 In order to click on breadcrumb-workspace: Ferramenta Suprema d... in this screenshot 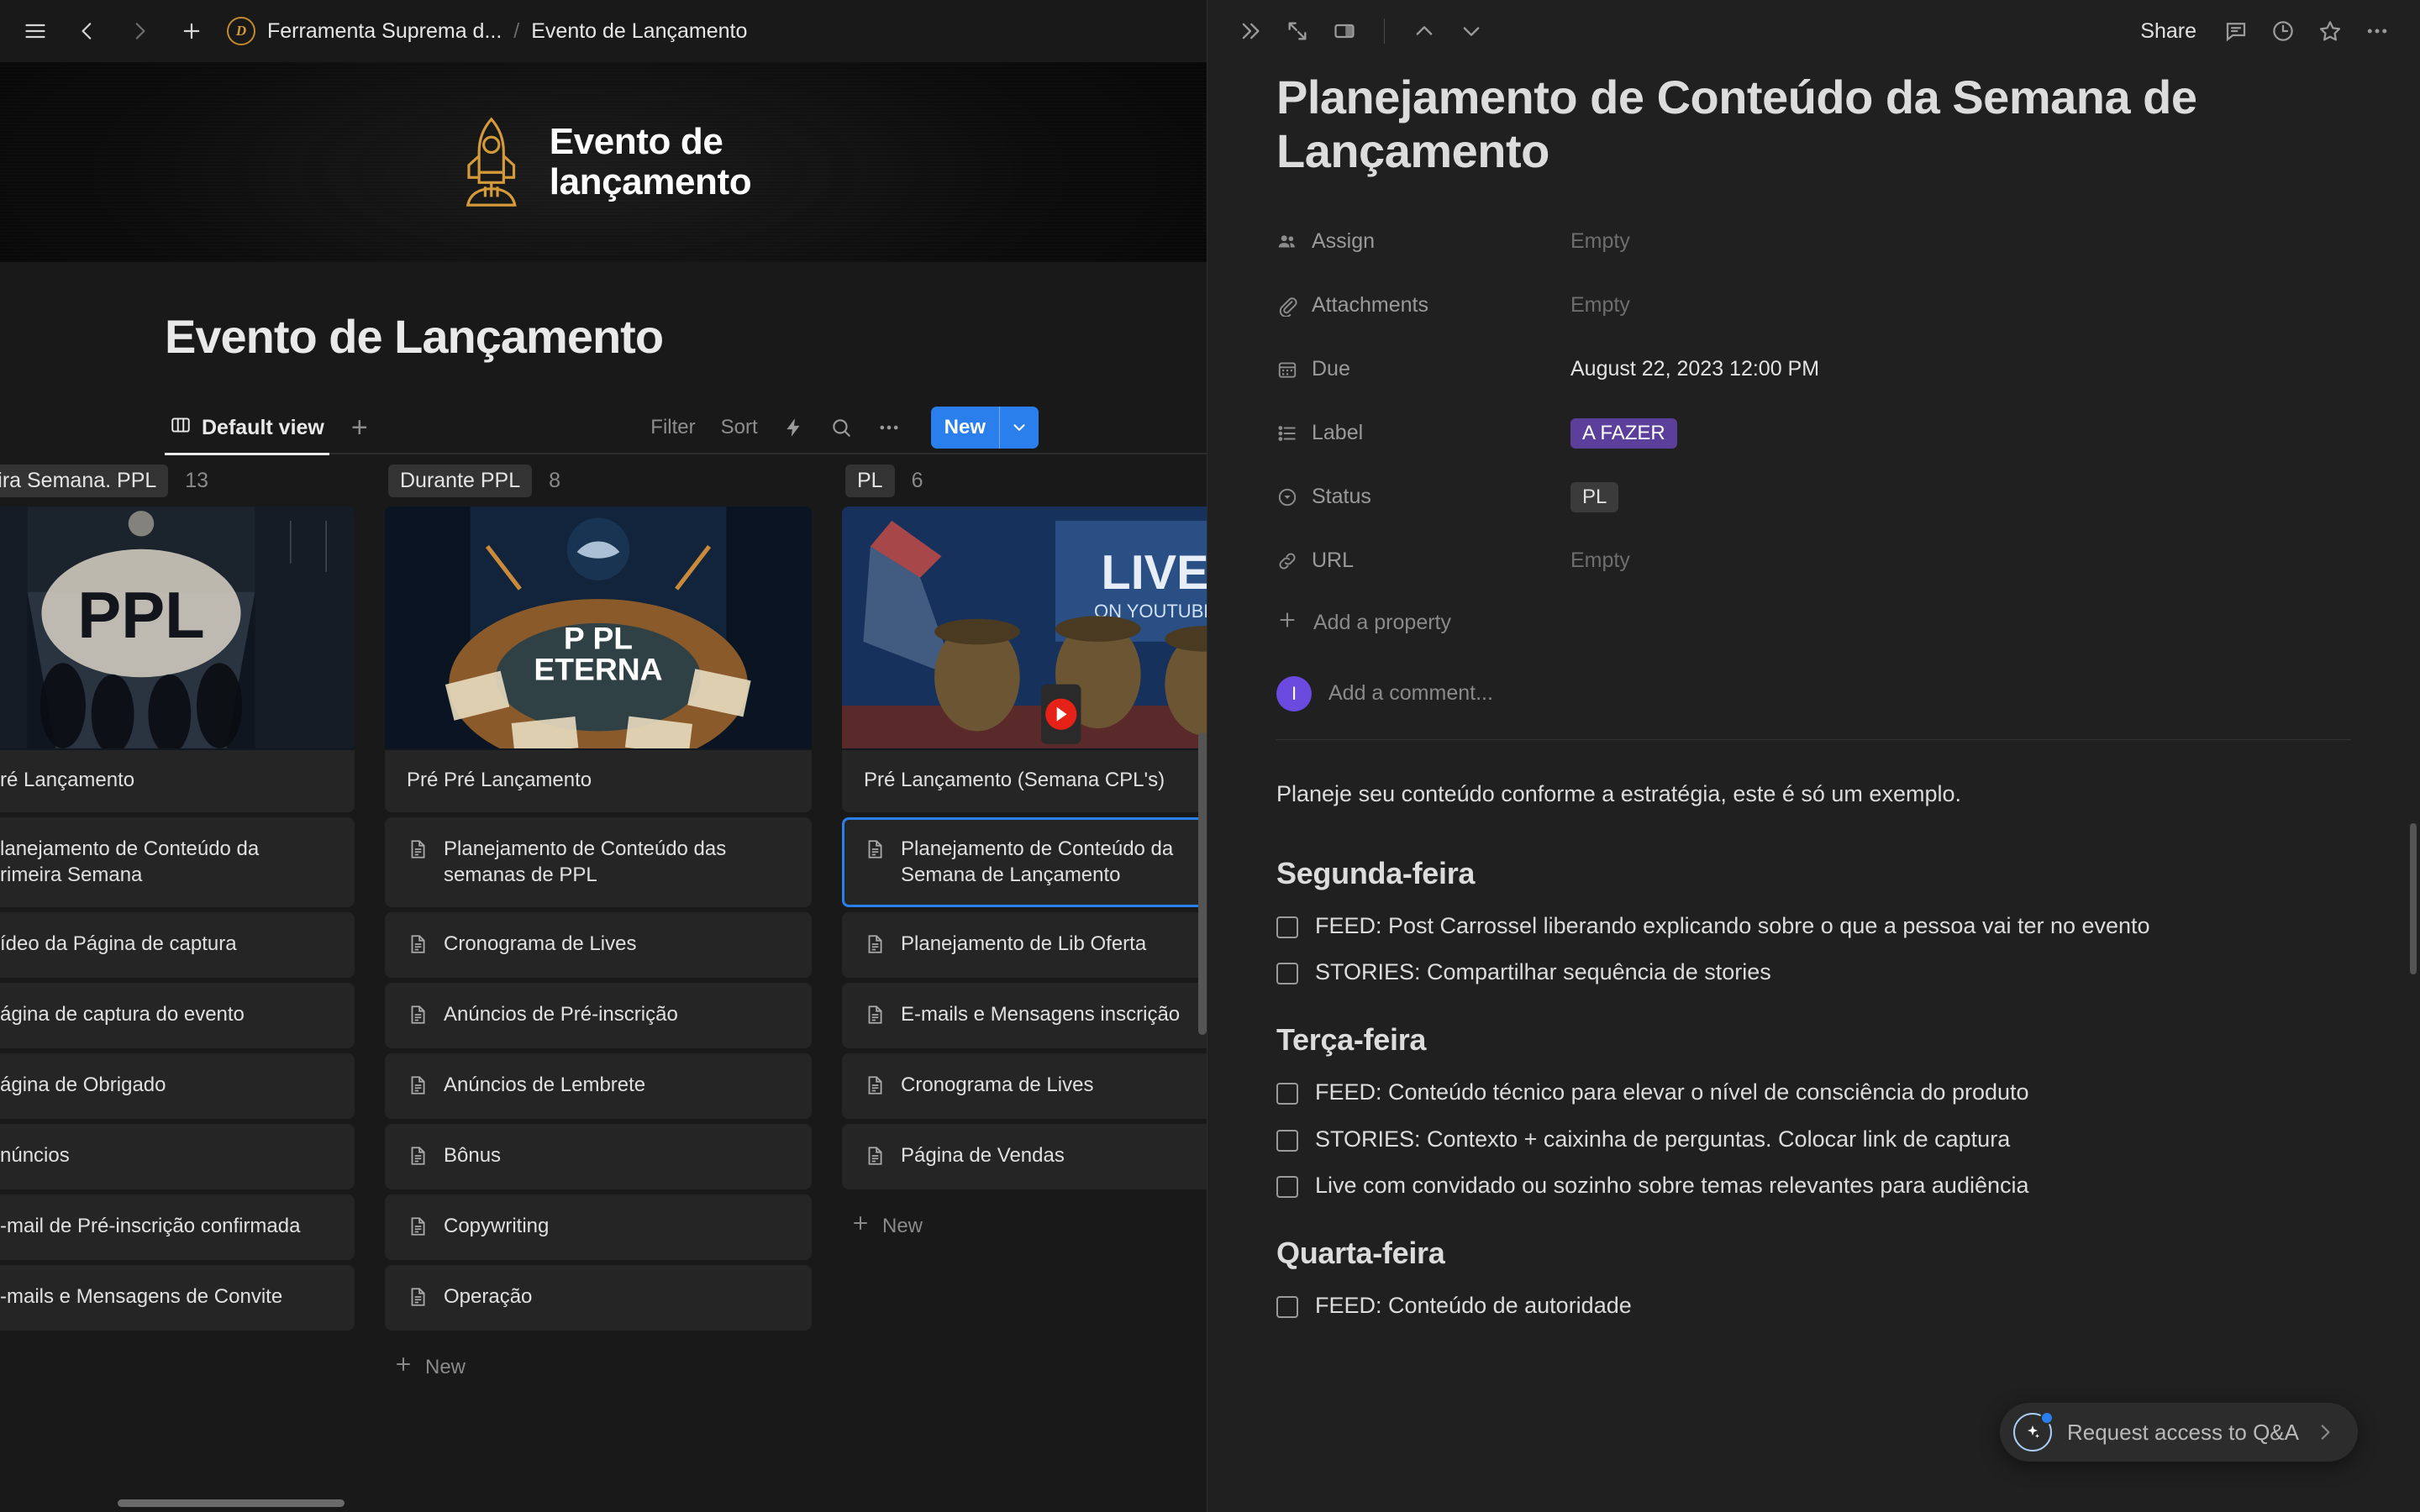, I will do `click(384, 31)`.